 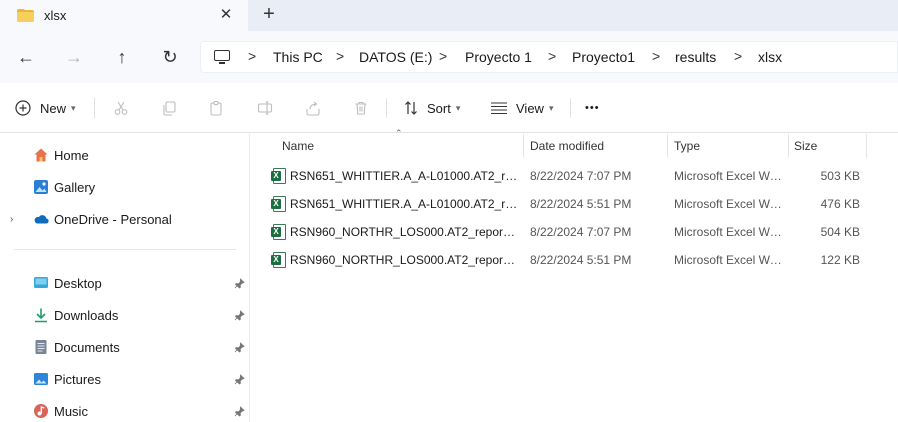 What do you see at coordinates (71, 411) in the screenshot?
I see `sidebar-item-label: Music` at bounding box center [71, 411].